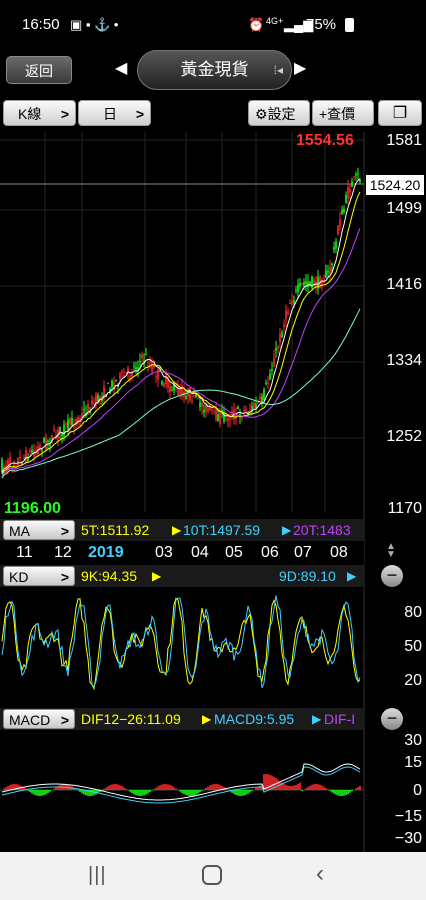 This screenshot has height=900, width=426. Describe the element at coordinates (39, 530) in the screenshot. I see `ma-select: MA >` at that location.